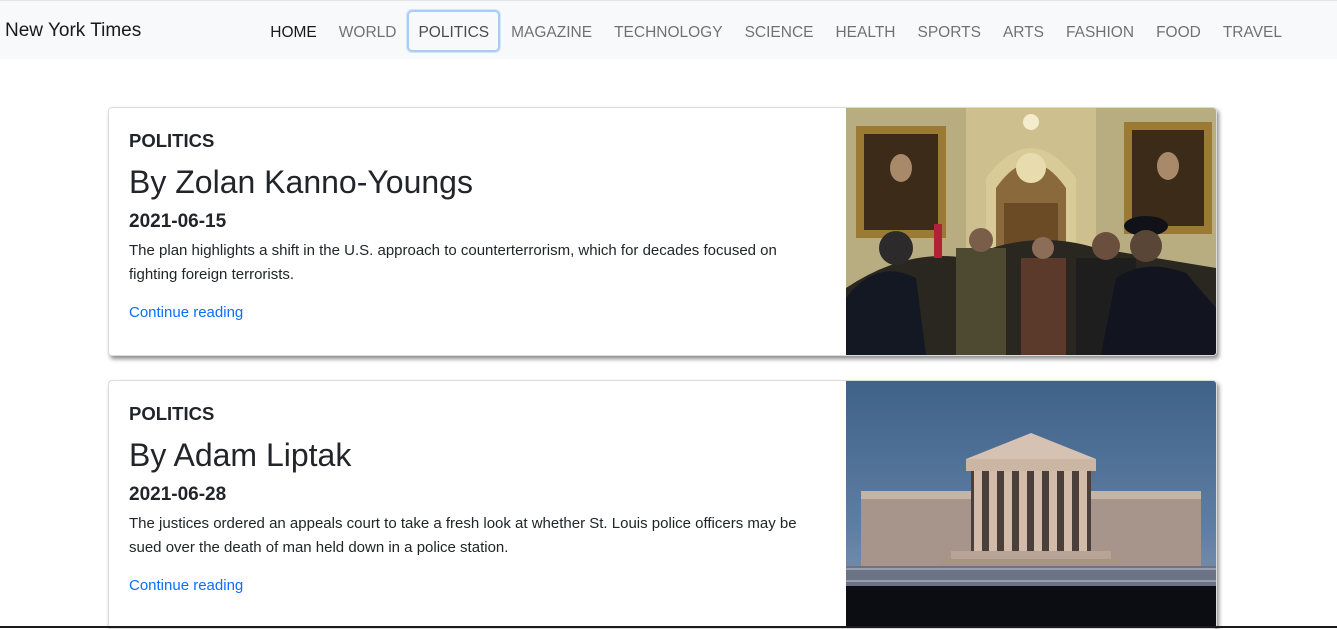  I want to click on nav-sports: SPORTS, so click(949, 31).